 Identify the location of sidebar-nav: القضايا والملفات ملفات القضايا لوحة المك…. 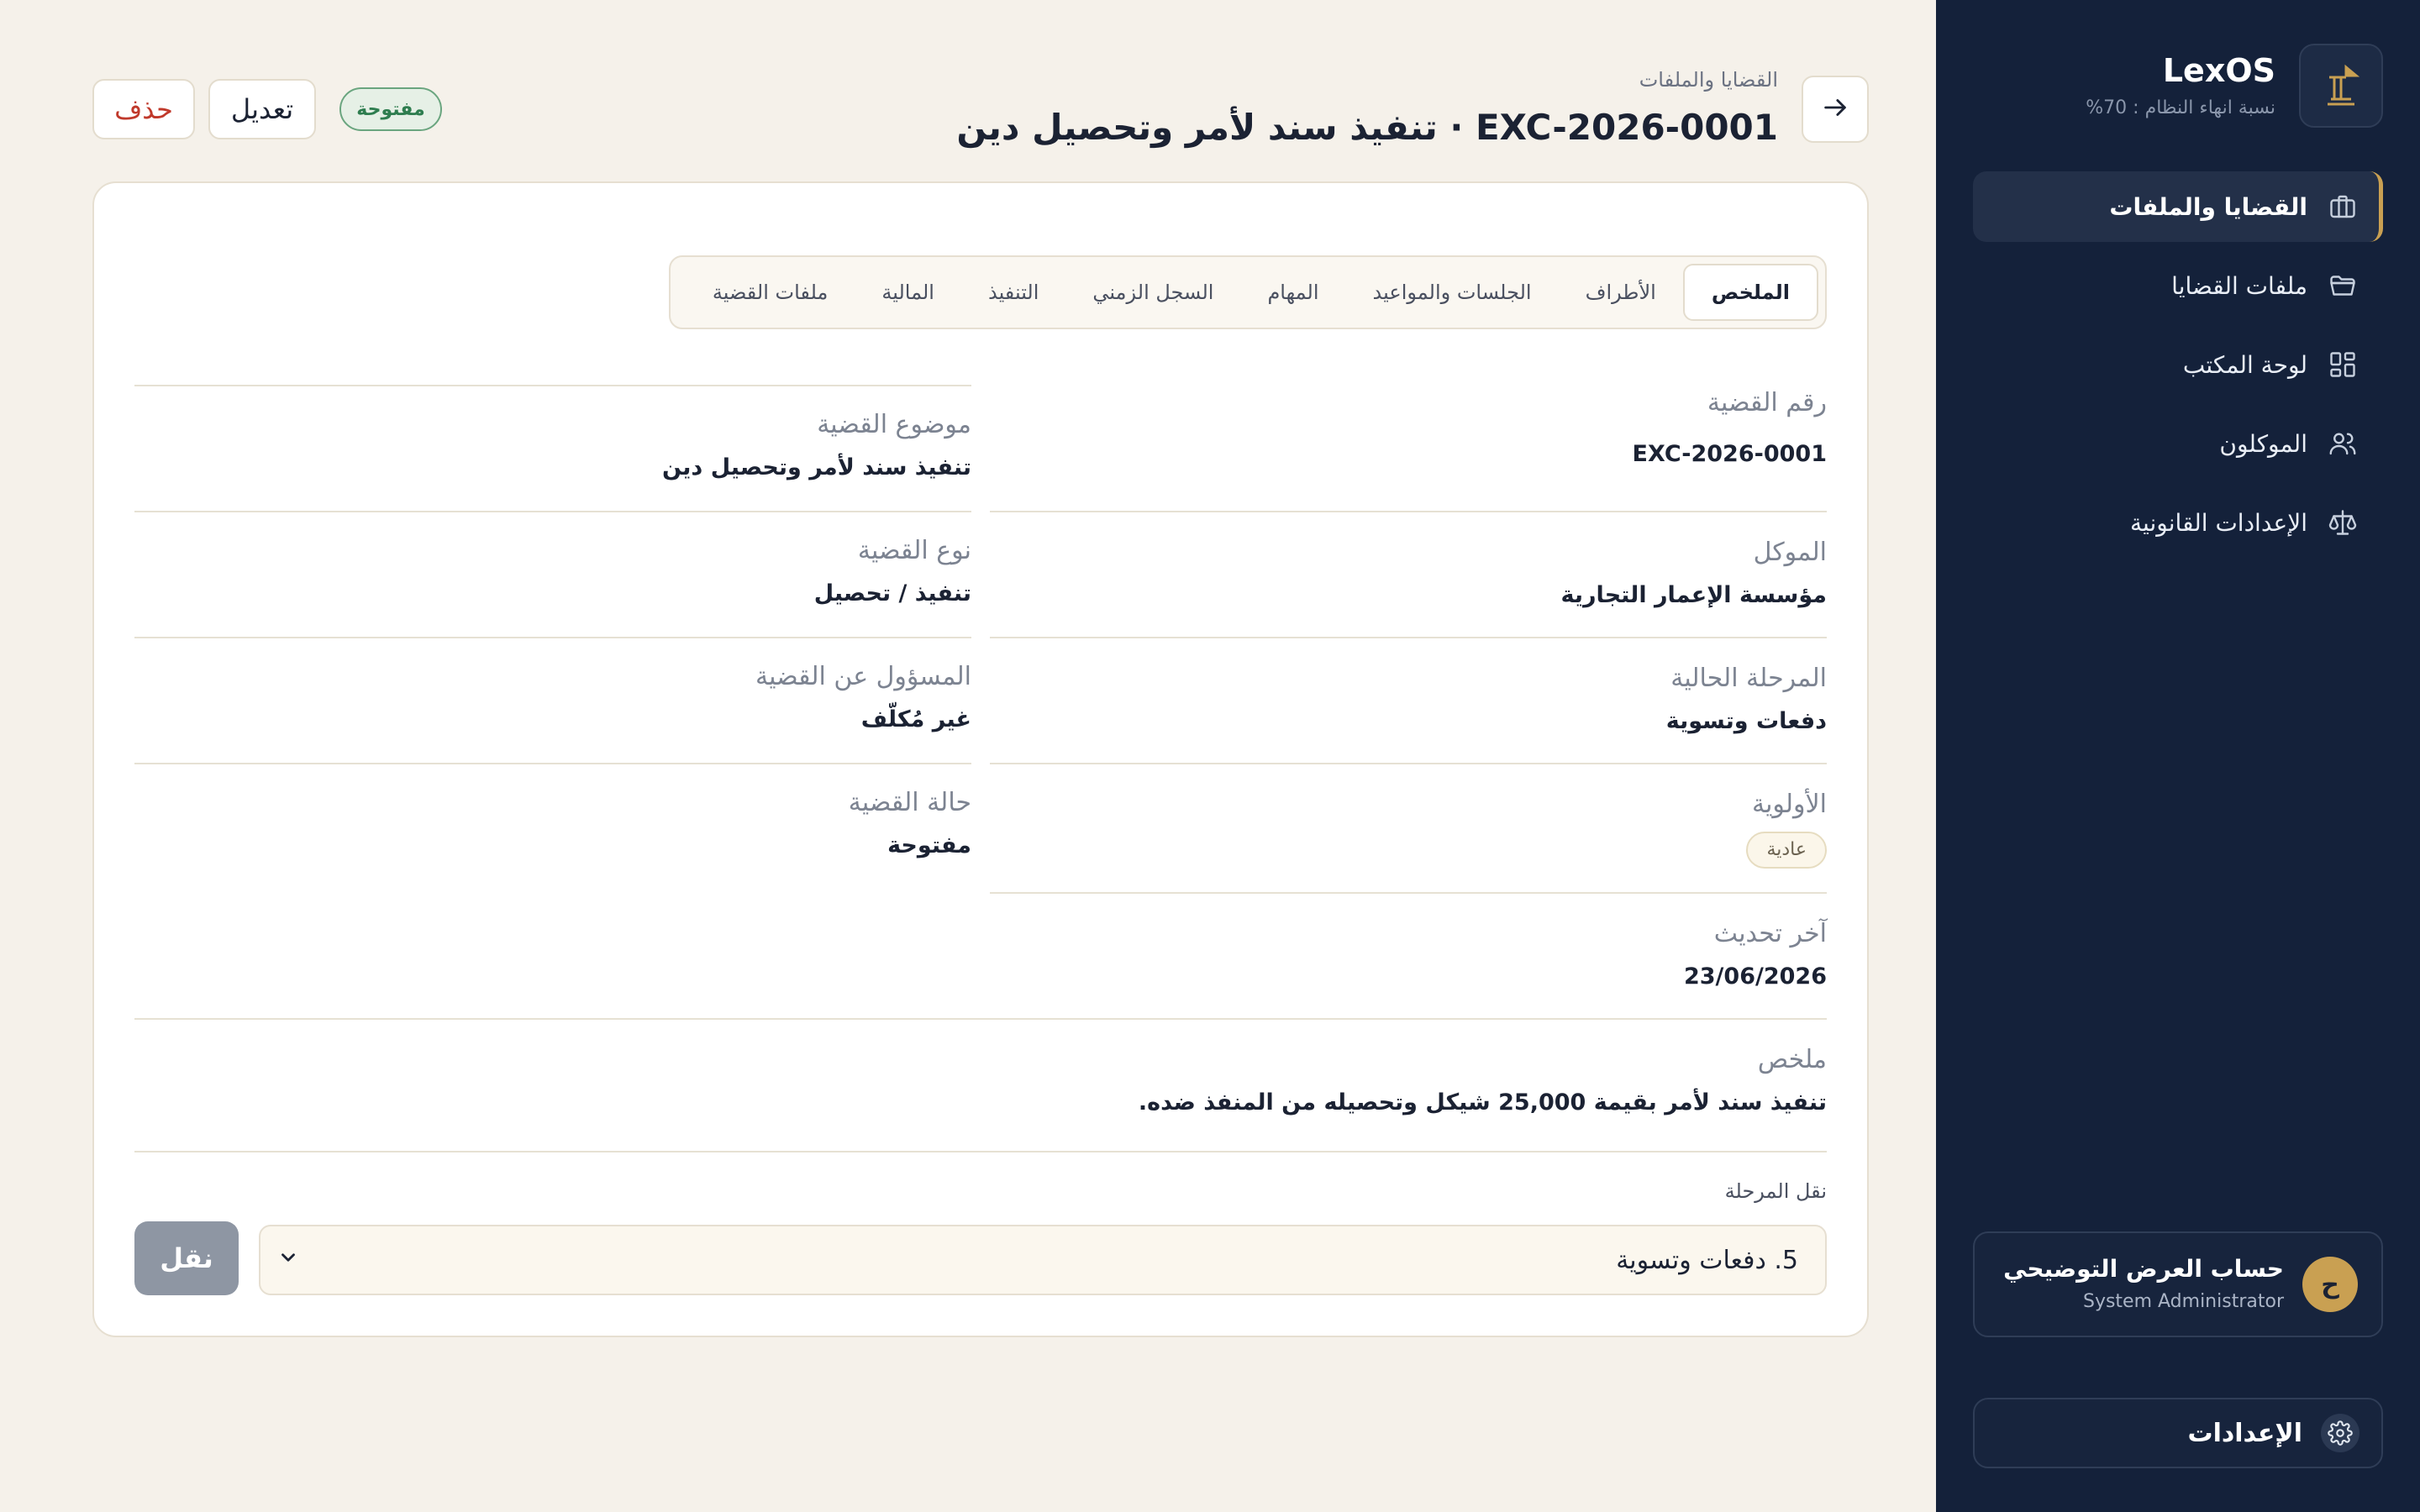
(2178, 368).